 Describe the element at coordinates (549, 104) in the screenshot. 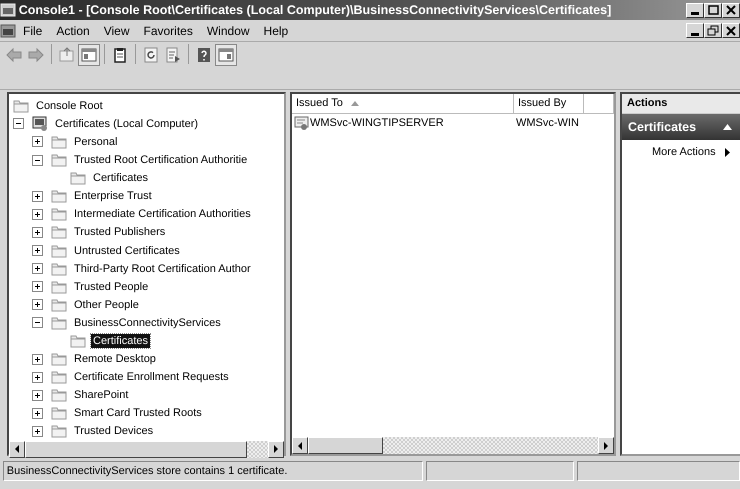

I see `column-header: Issued By` at that location.